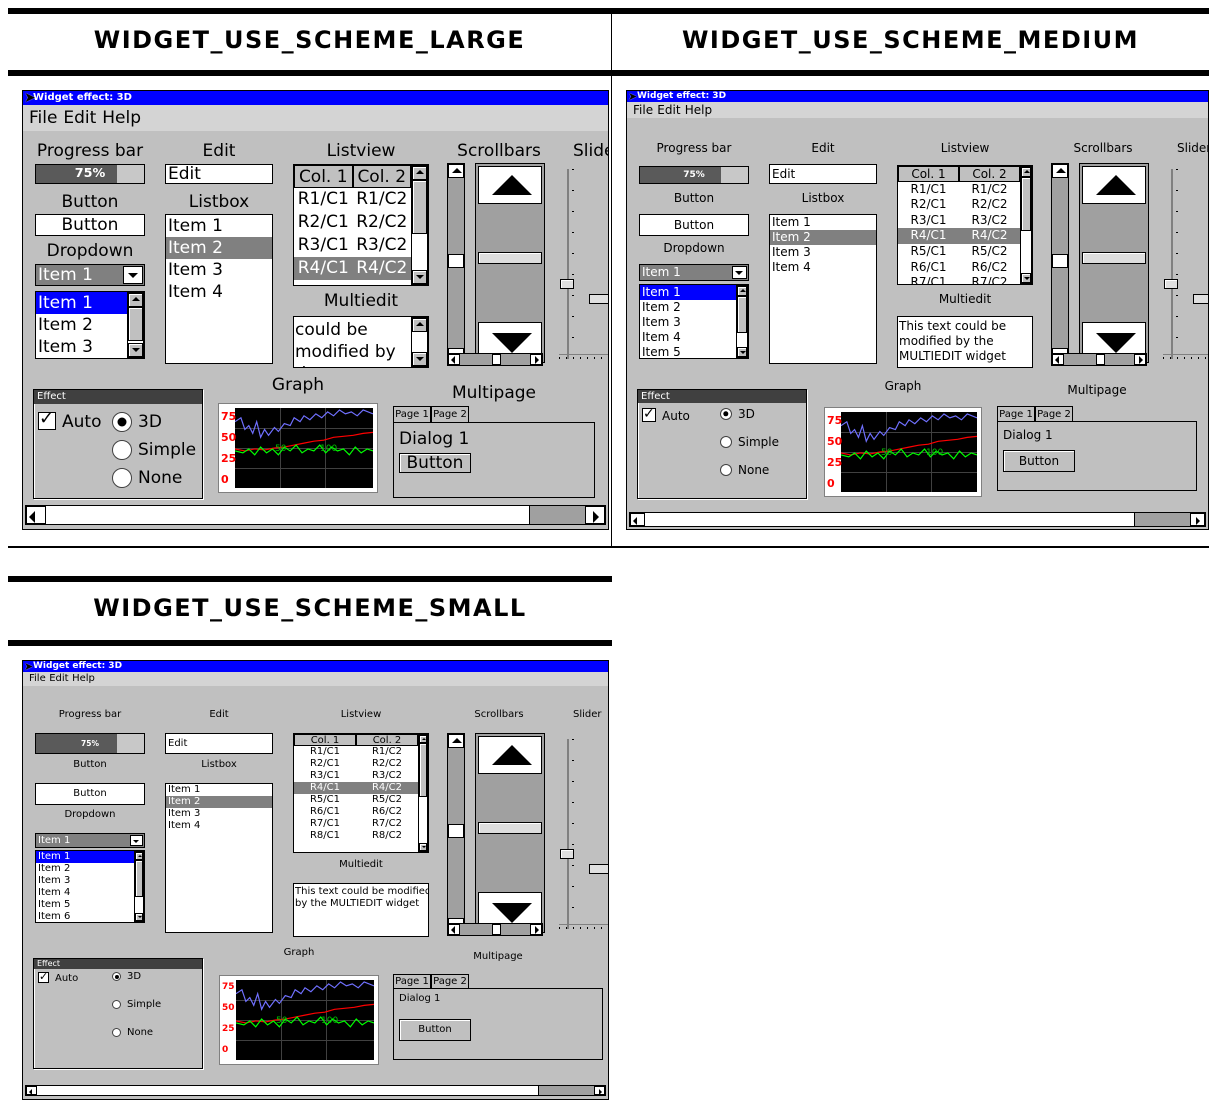  Describe the element at coordinates (382, 245) in the screenshot. I see `listview-cell: R3/C2` at that location.